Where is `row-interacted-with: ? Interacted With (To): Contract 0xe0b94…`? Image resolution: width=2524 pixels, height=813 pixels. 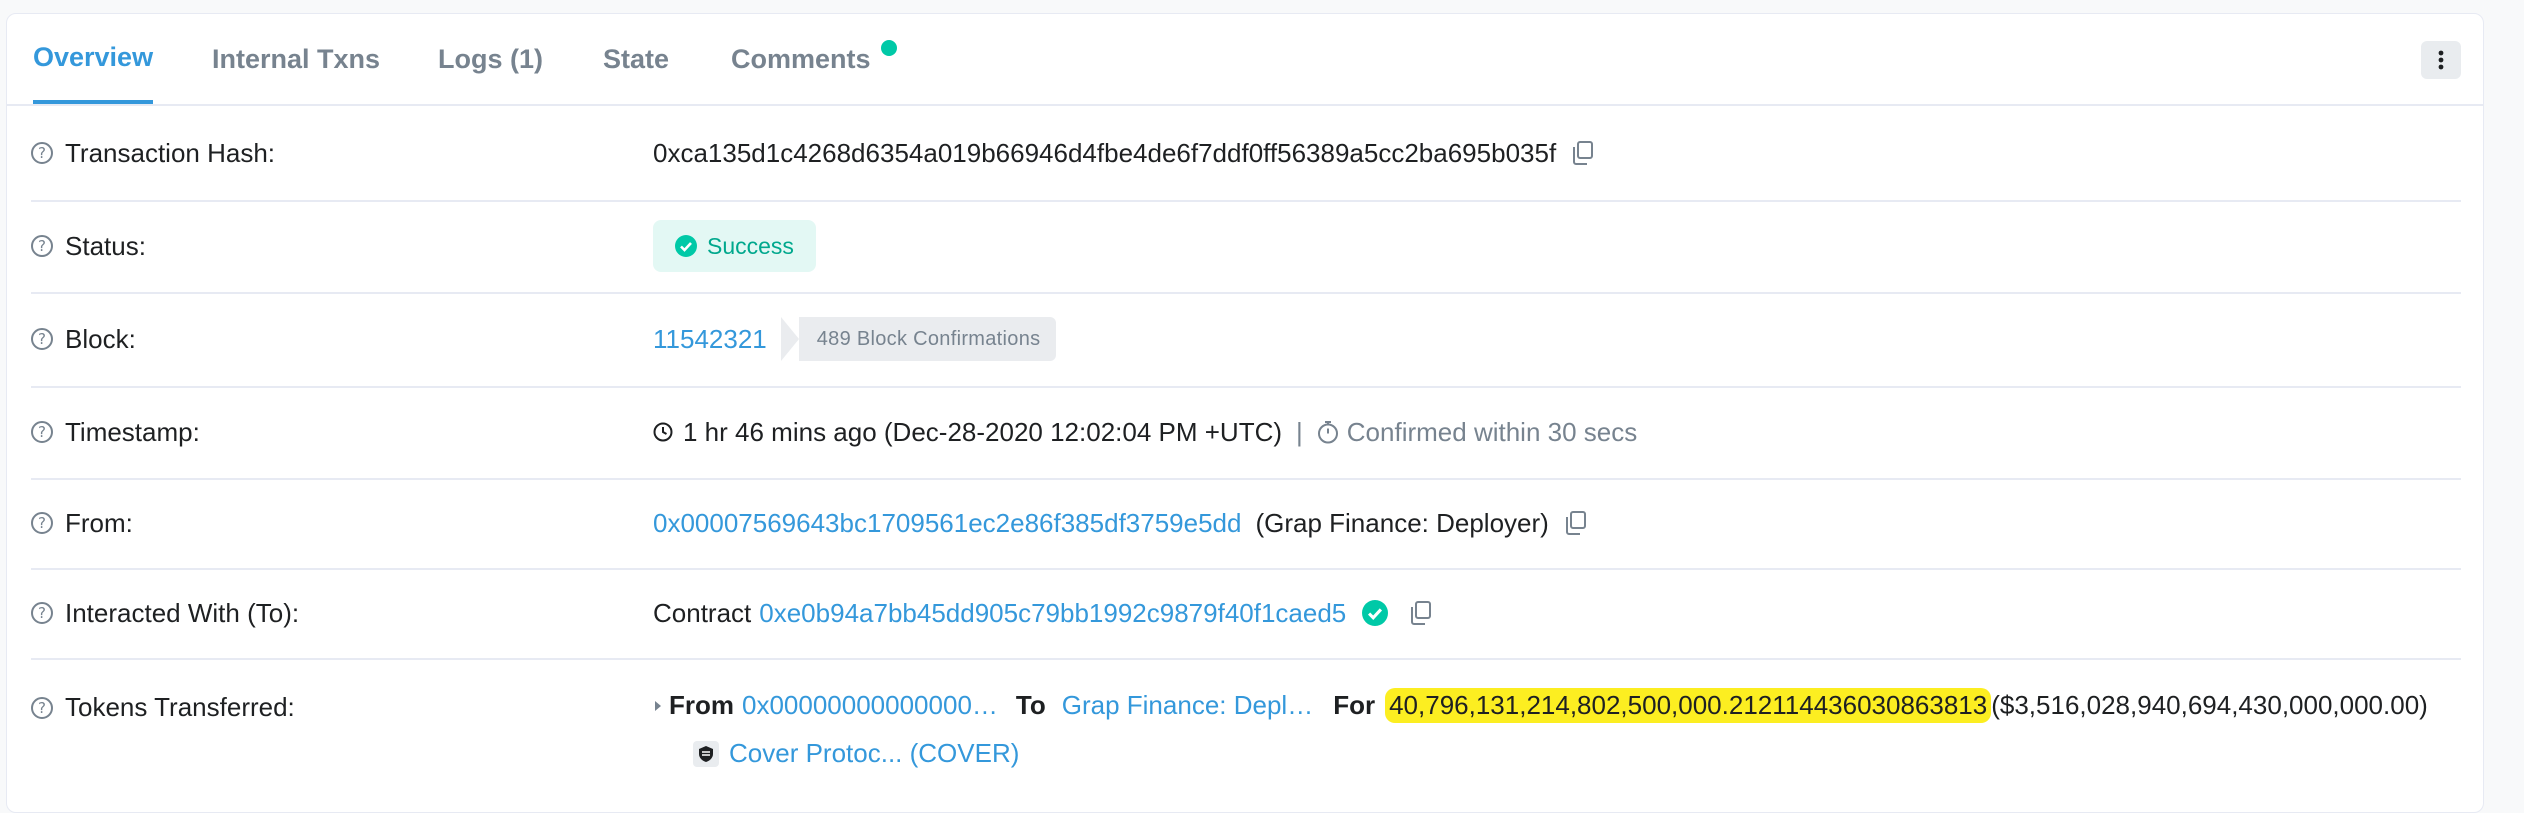
row-interacted-with: ? Interacted With (To): Contract 0xe0b94… is located at coordinates (1246, 614).